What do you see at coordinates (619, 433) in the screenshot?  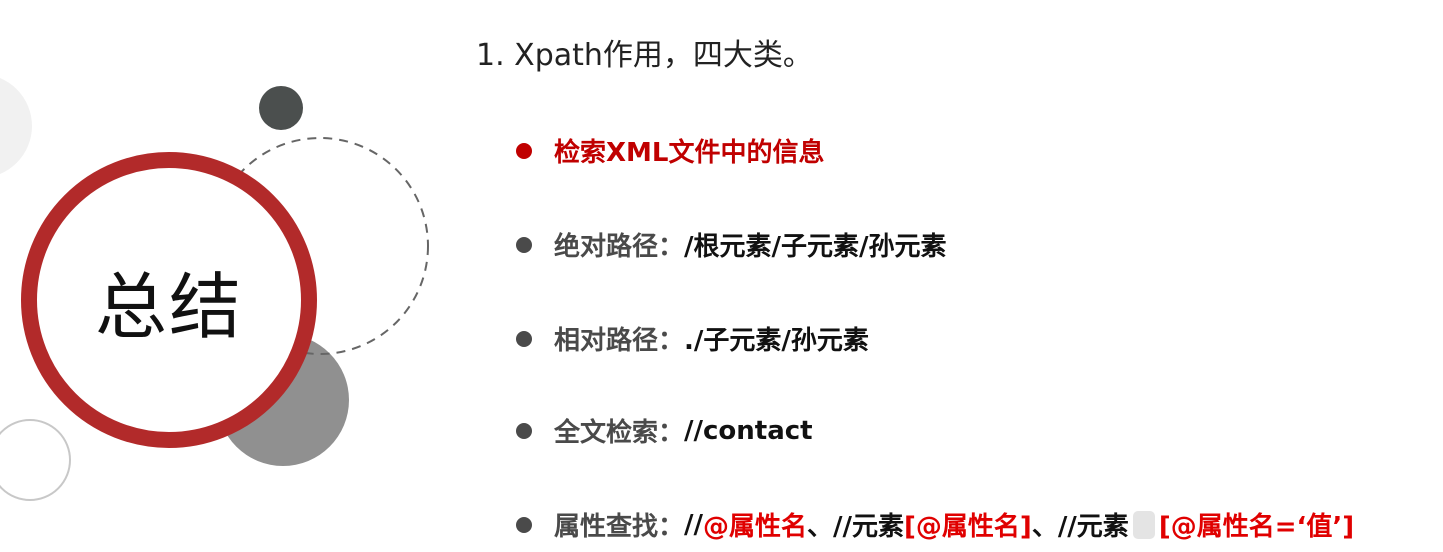 I see `bullet-label: 全文检索：` at bounding box center [619, 433].